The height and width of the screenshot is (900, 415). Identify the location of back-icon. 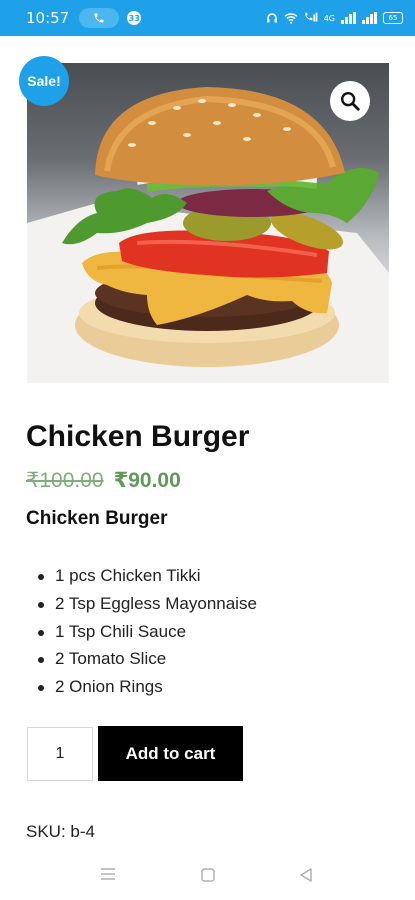
(306, 875).